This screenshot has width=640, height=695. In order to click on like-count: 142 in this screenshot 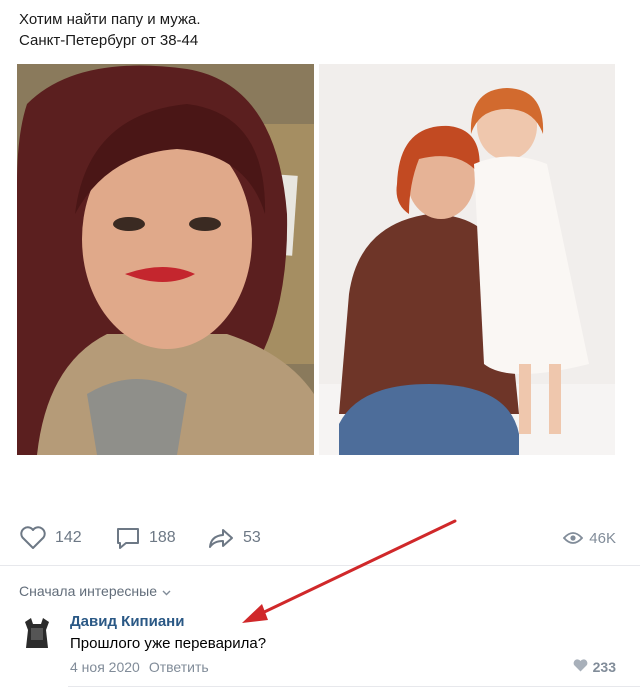, I will do `click(68, 537)`.